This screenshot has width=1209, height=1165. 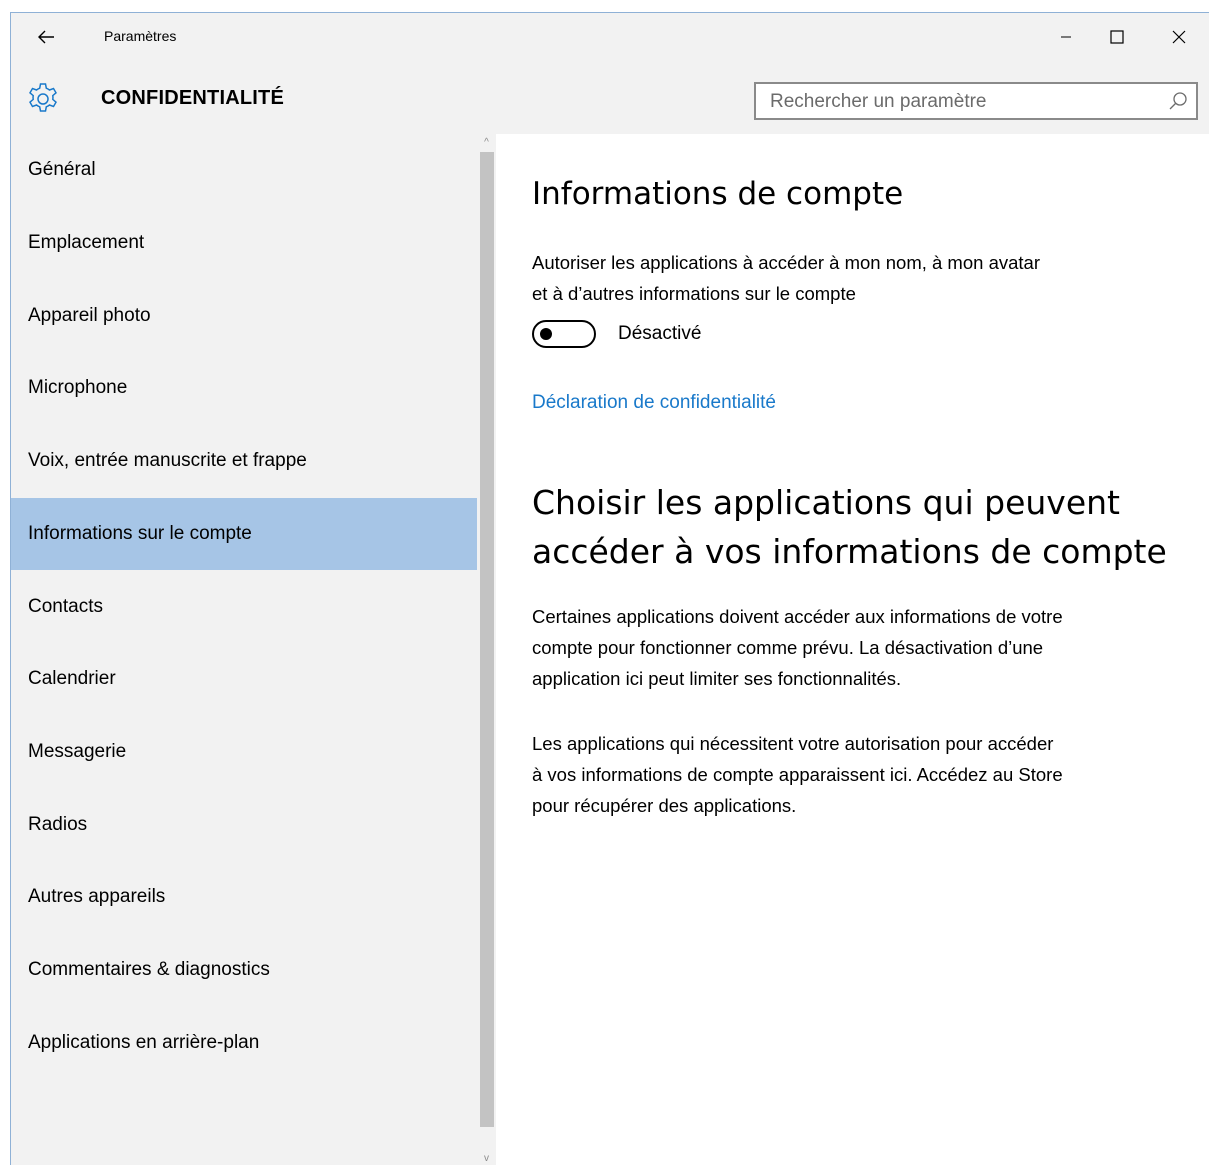 I want to click on sidebar-item-messagerie: Messagerie, so click(x=244, y=752).